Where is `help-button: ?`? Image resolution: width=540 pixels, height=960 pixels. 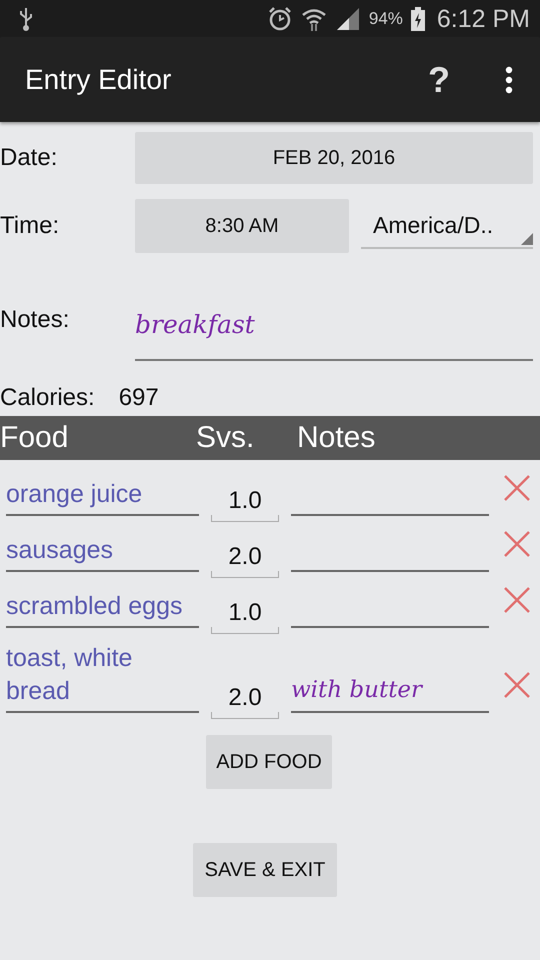 help-button: ? is located at coordinates (439, 80).